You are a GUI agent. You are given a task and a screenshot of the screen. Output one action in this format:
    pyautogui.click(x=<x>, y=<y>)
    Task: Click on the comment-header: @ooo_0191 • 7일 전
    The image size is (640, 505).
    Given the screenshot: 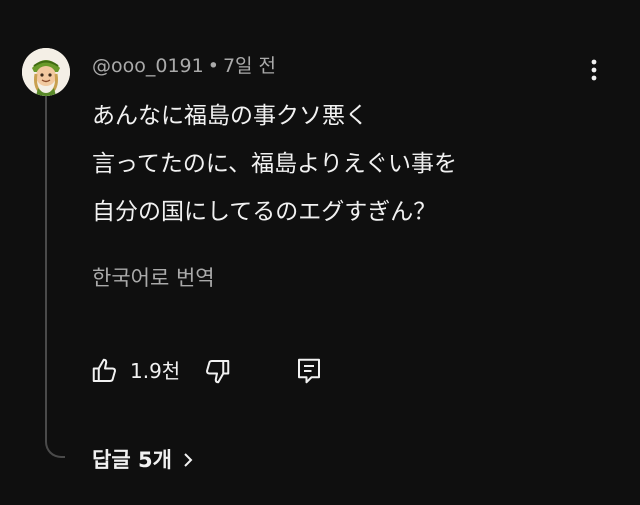 What is the action you would take?
    pyautogui.click(x=184, y=66)
    